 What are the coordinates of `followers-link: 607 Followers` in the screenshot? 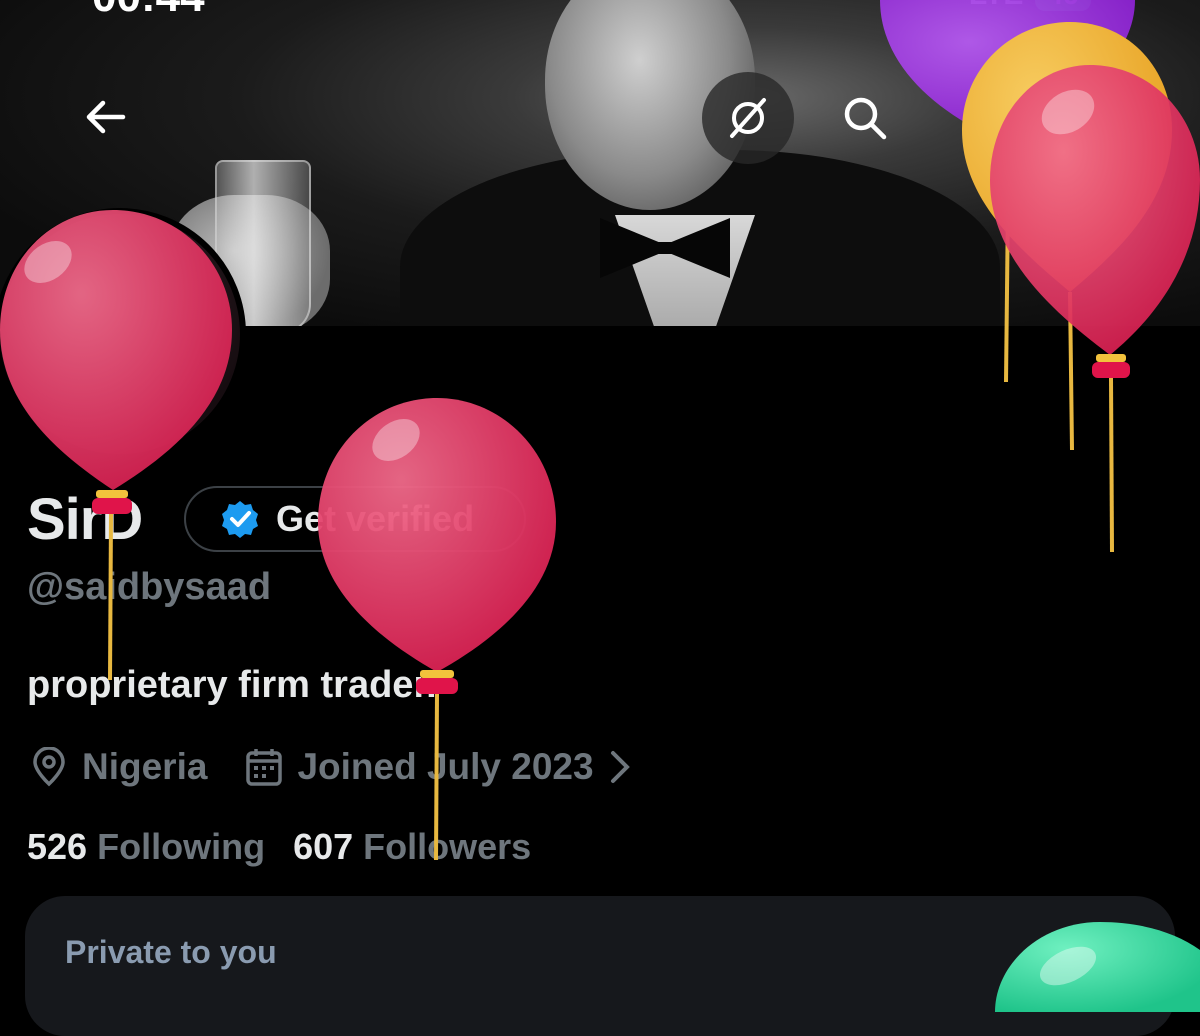 It's located at (412, 847).